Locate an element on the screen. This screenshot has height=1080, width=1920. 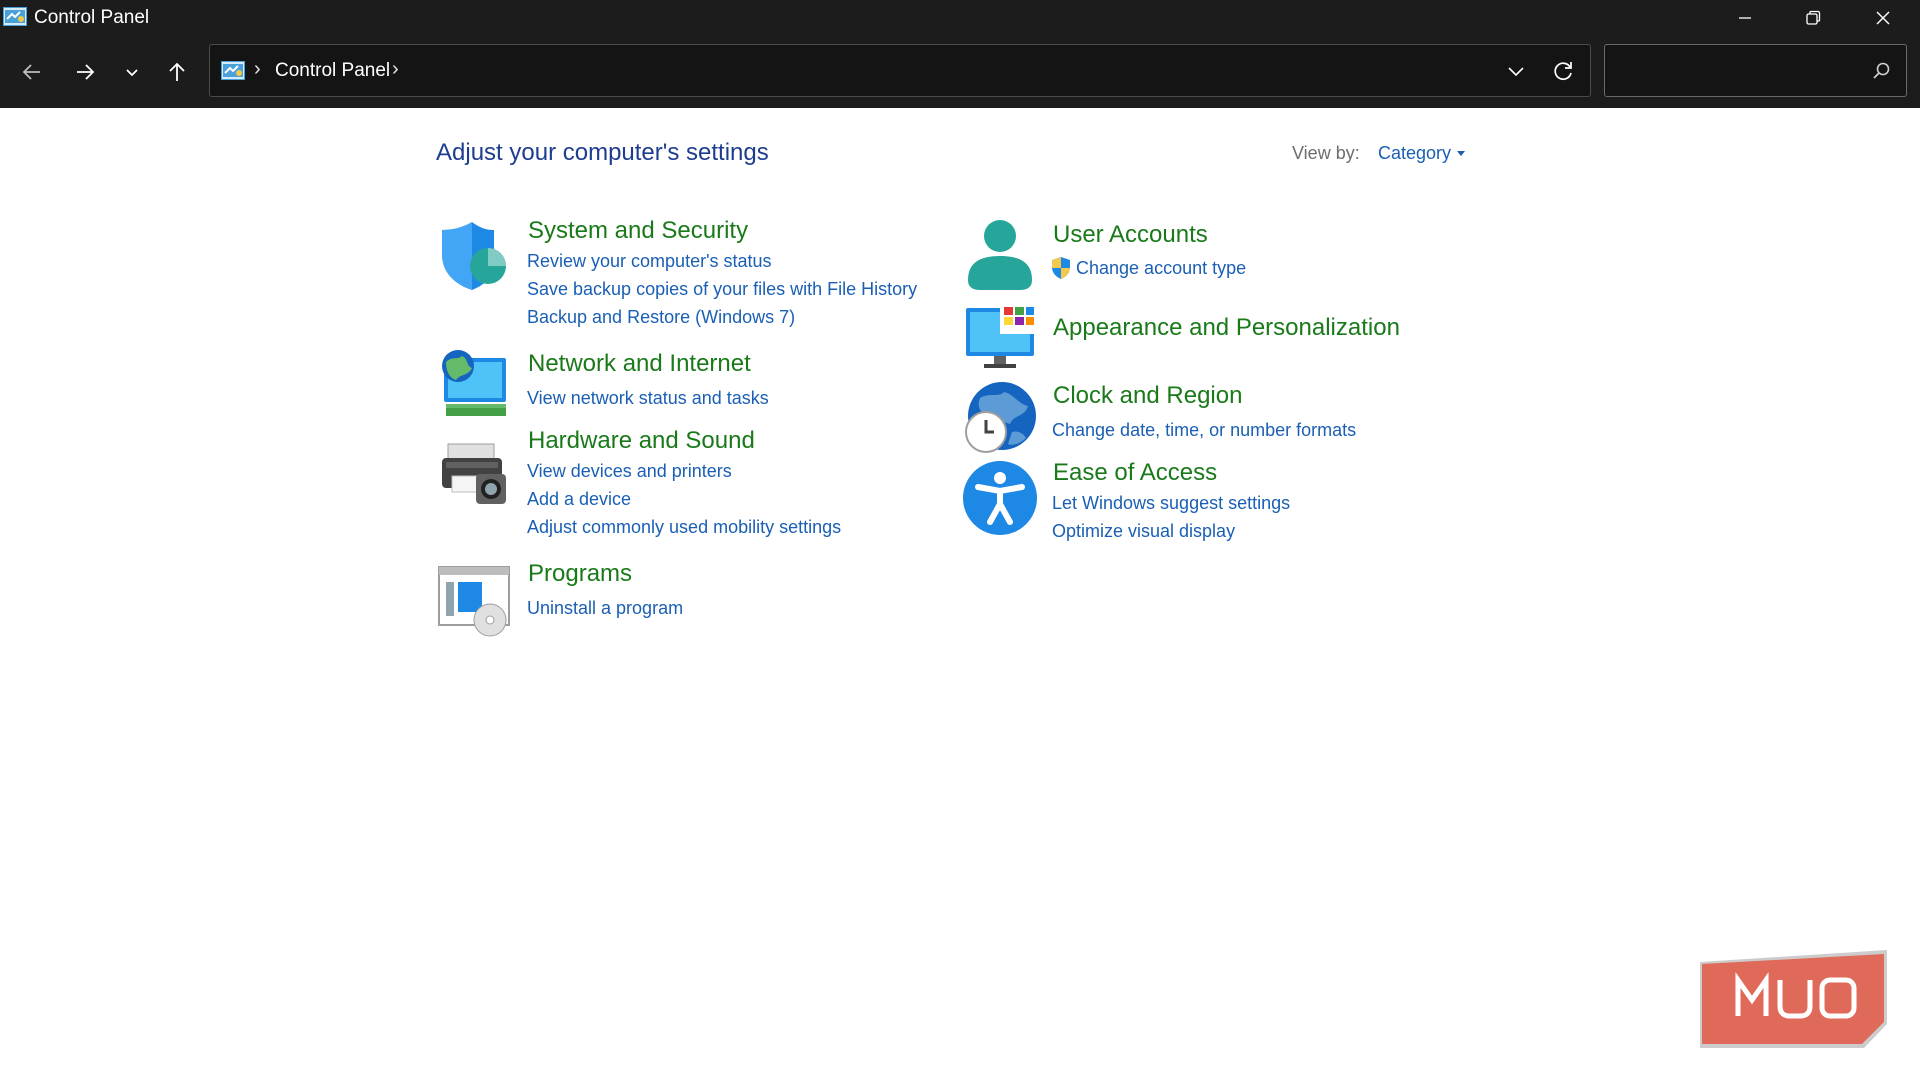
title-bar: Control Panel is located at coordinates (960, 17).